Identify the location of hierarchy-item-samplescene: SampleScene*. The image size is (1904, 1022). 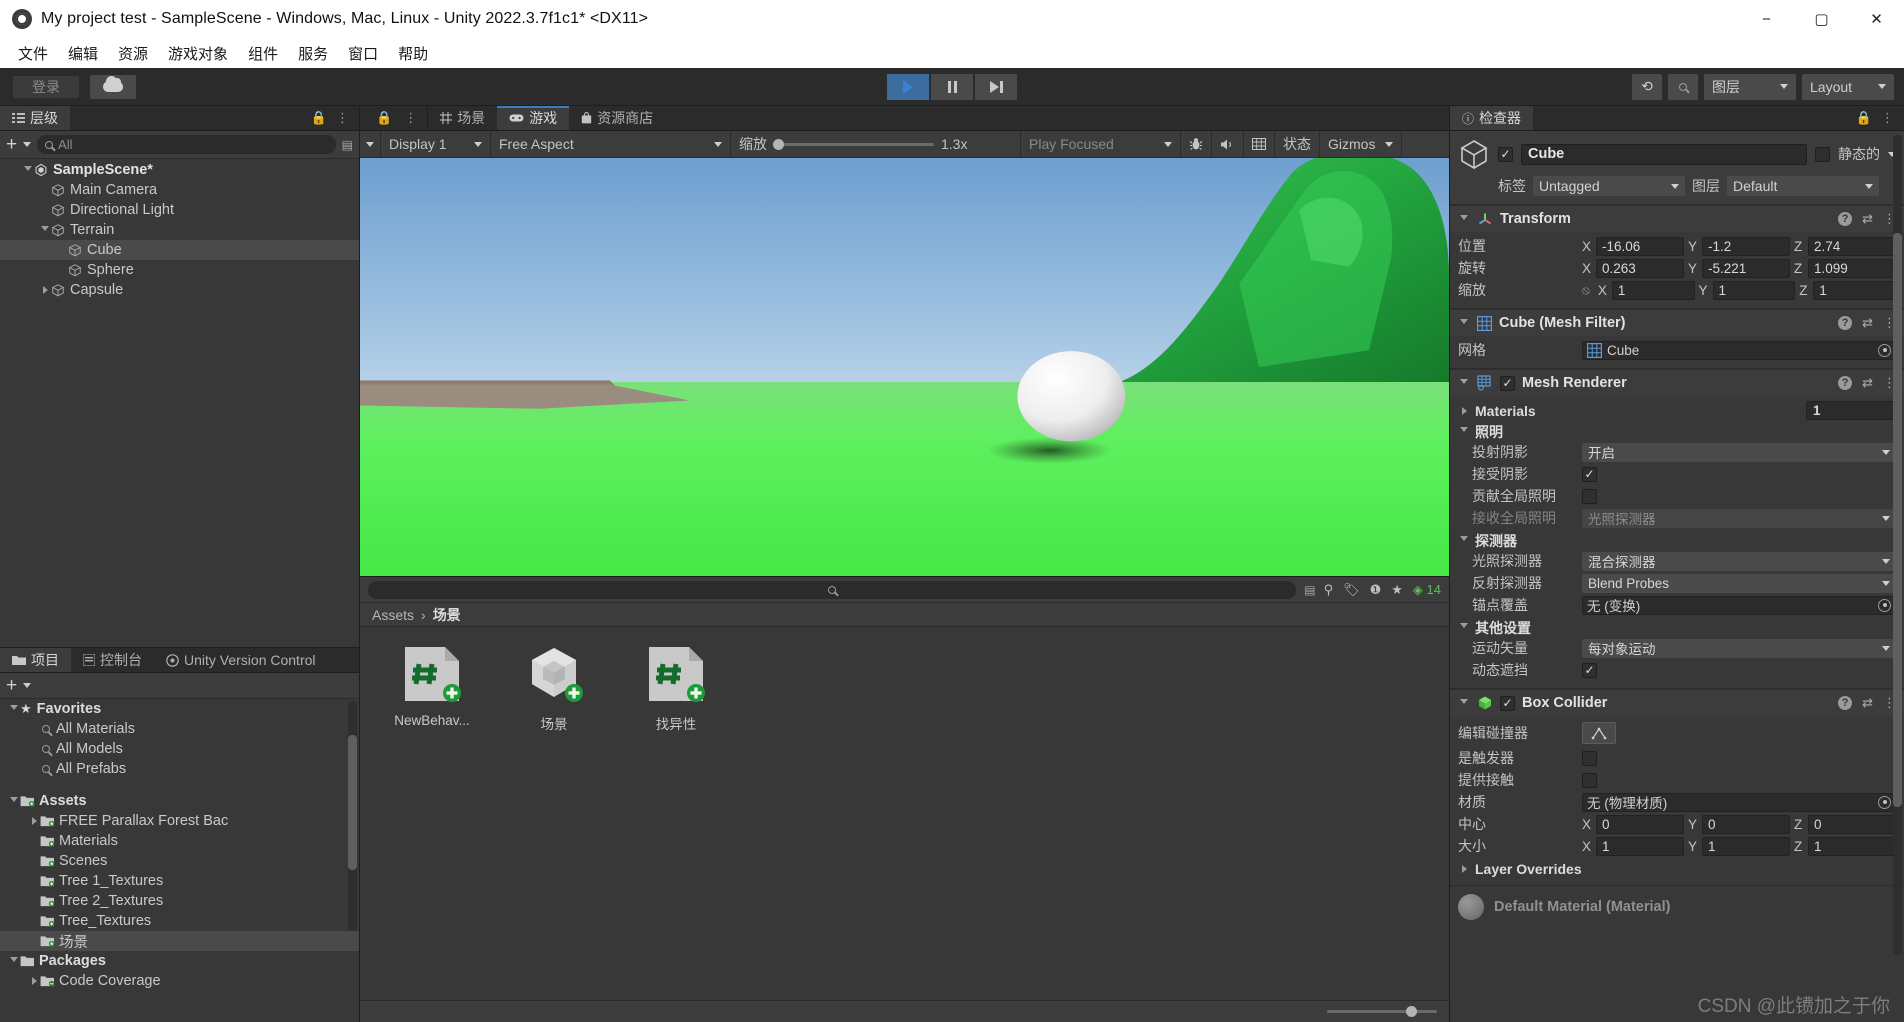
(179, 170).